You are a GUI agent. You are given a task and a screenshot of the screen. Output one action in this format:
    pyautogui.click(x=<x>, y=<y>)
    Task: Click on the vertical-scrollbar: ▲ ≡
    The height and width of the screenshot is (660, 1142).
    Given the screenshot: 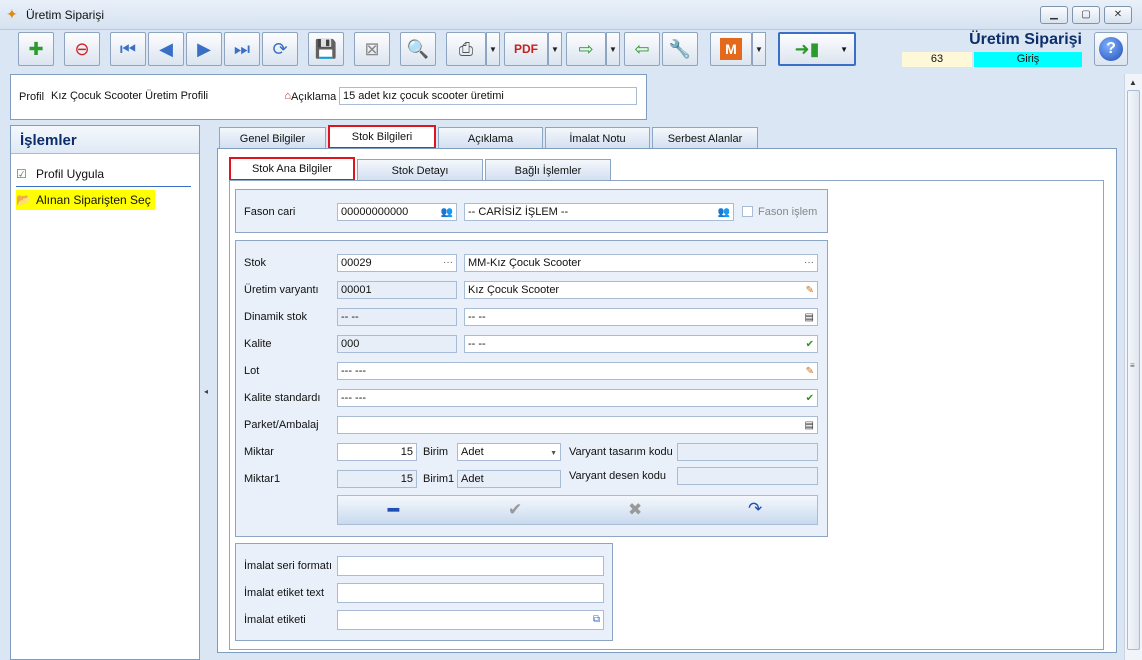 What is the action you would take?
    pyautogui.click(x=1133, y=367)
    